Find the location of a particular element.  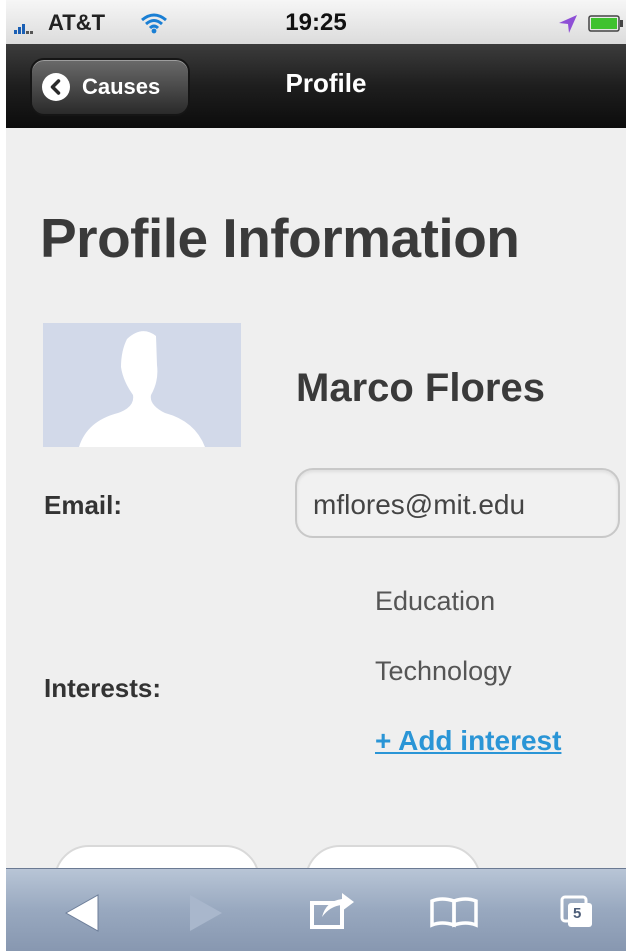

share-button is located at coordinates (334, 910).